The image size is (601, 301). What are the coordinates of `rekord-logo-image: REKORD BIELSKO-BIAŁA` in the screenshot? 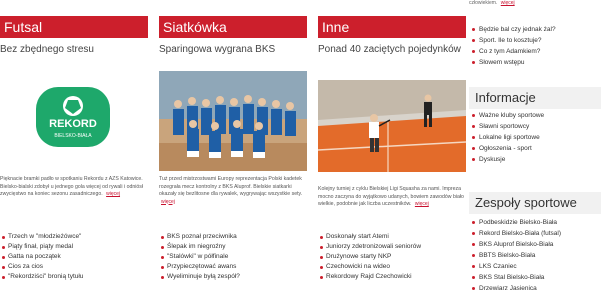 It's located at (74, 121).